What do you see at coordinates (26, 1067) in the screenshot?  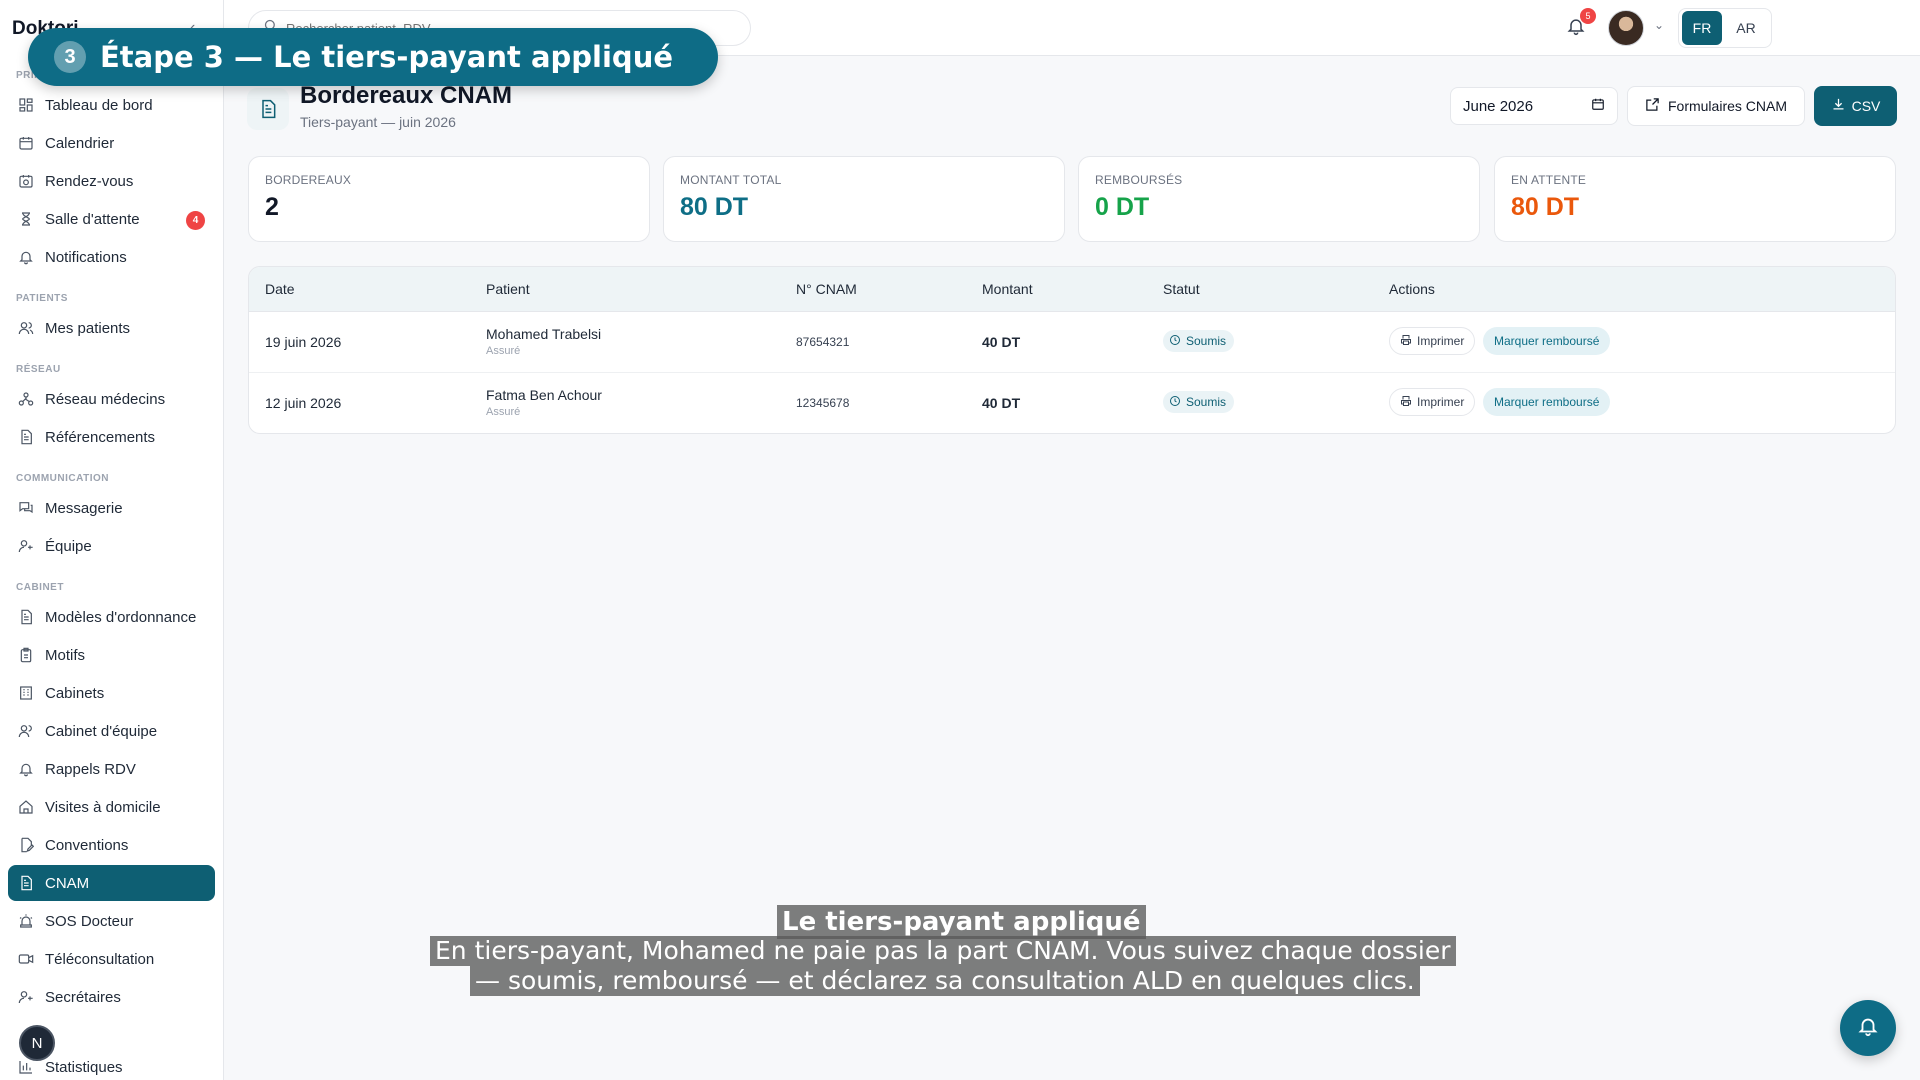 I see `bar-chart-icon` at bounding box center [26, 1067].